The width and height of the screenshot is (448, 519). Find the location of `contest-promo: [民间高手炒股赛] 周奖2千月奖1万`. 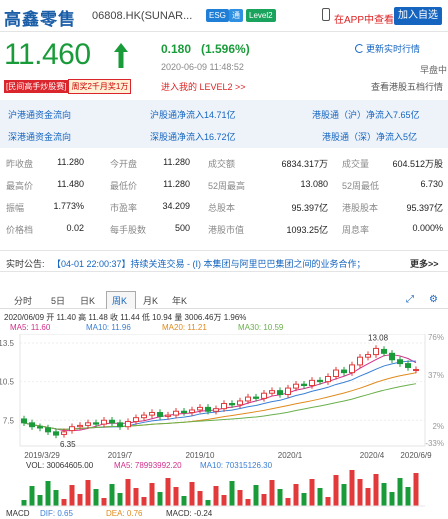

contest-promo: [民间高手炒股赛] 周奖2千月奖1万 is located at coordinates (68, 86).